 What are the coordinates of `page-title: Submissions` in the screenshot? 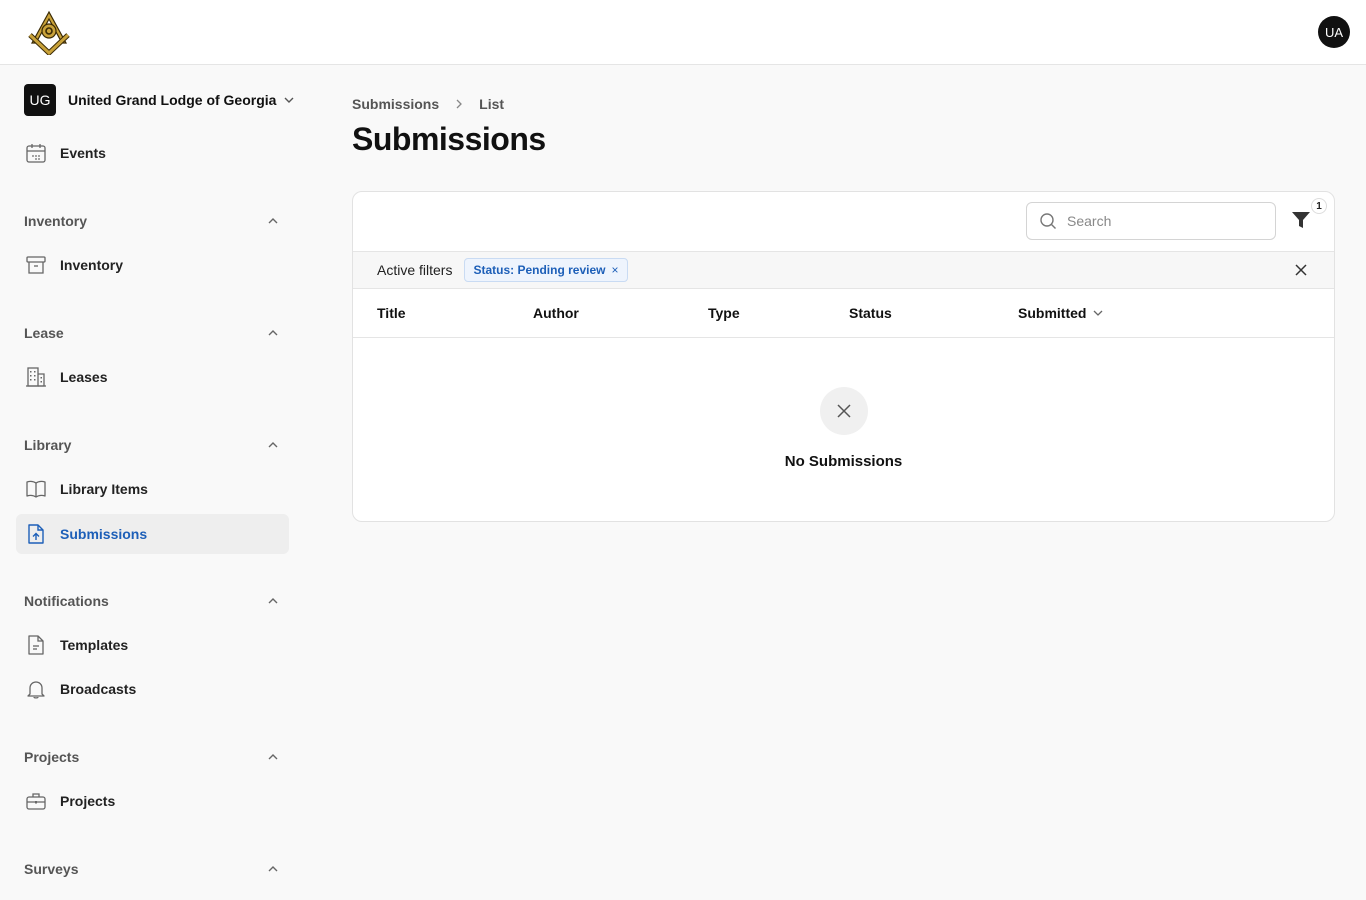 It's located at (449, 139).